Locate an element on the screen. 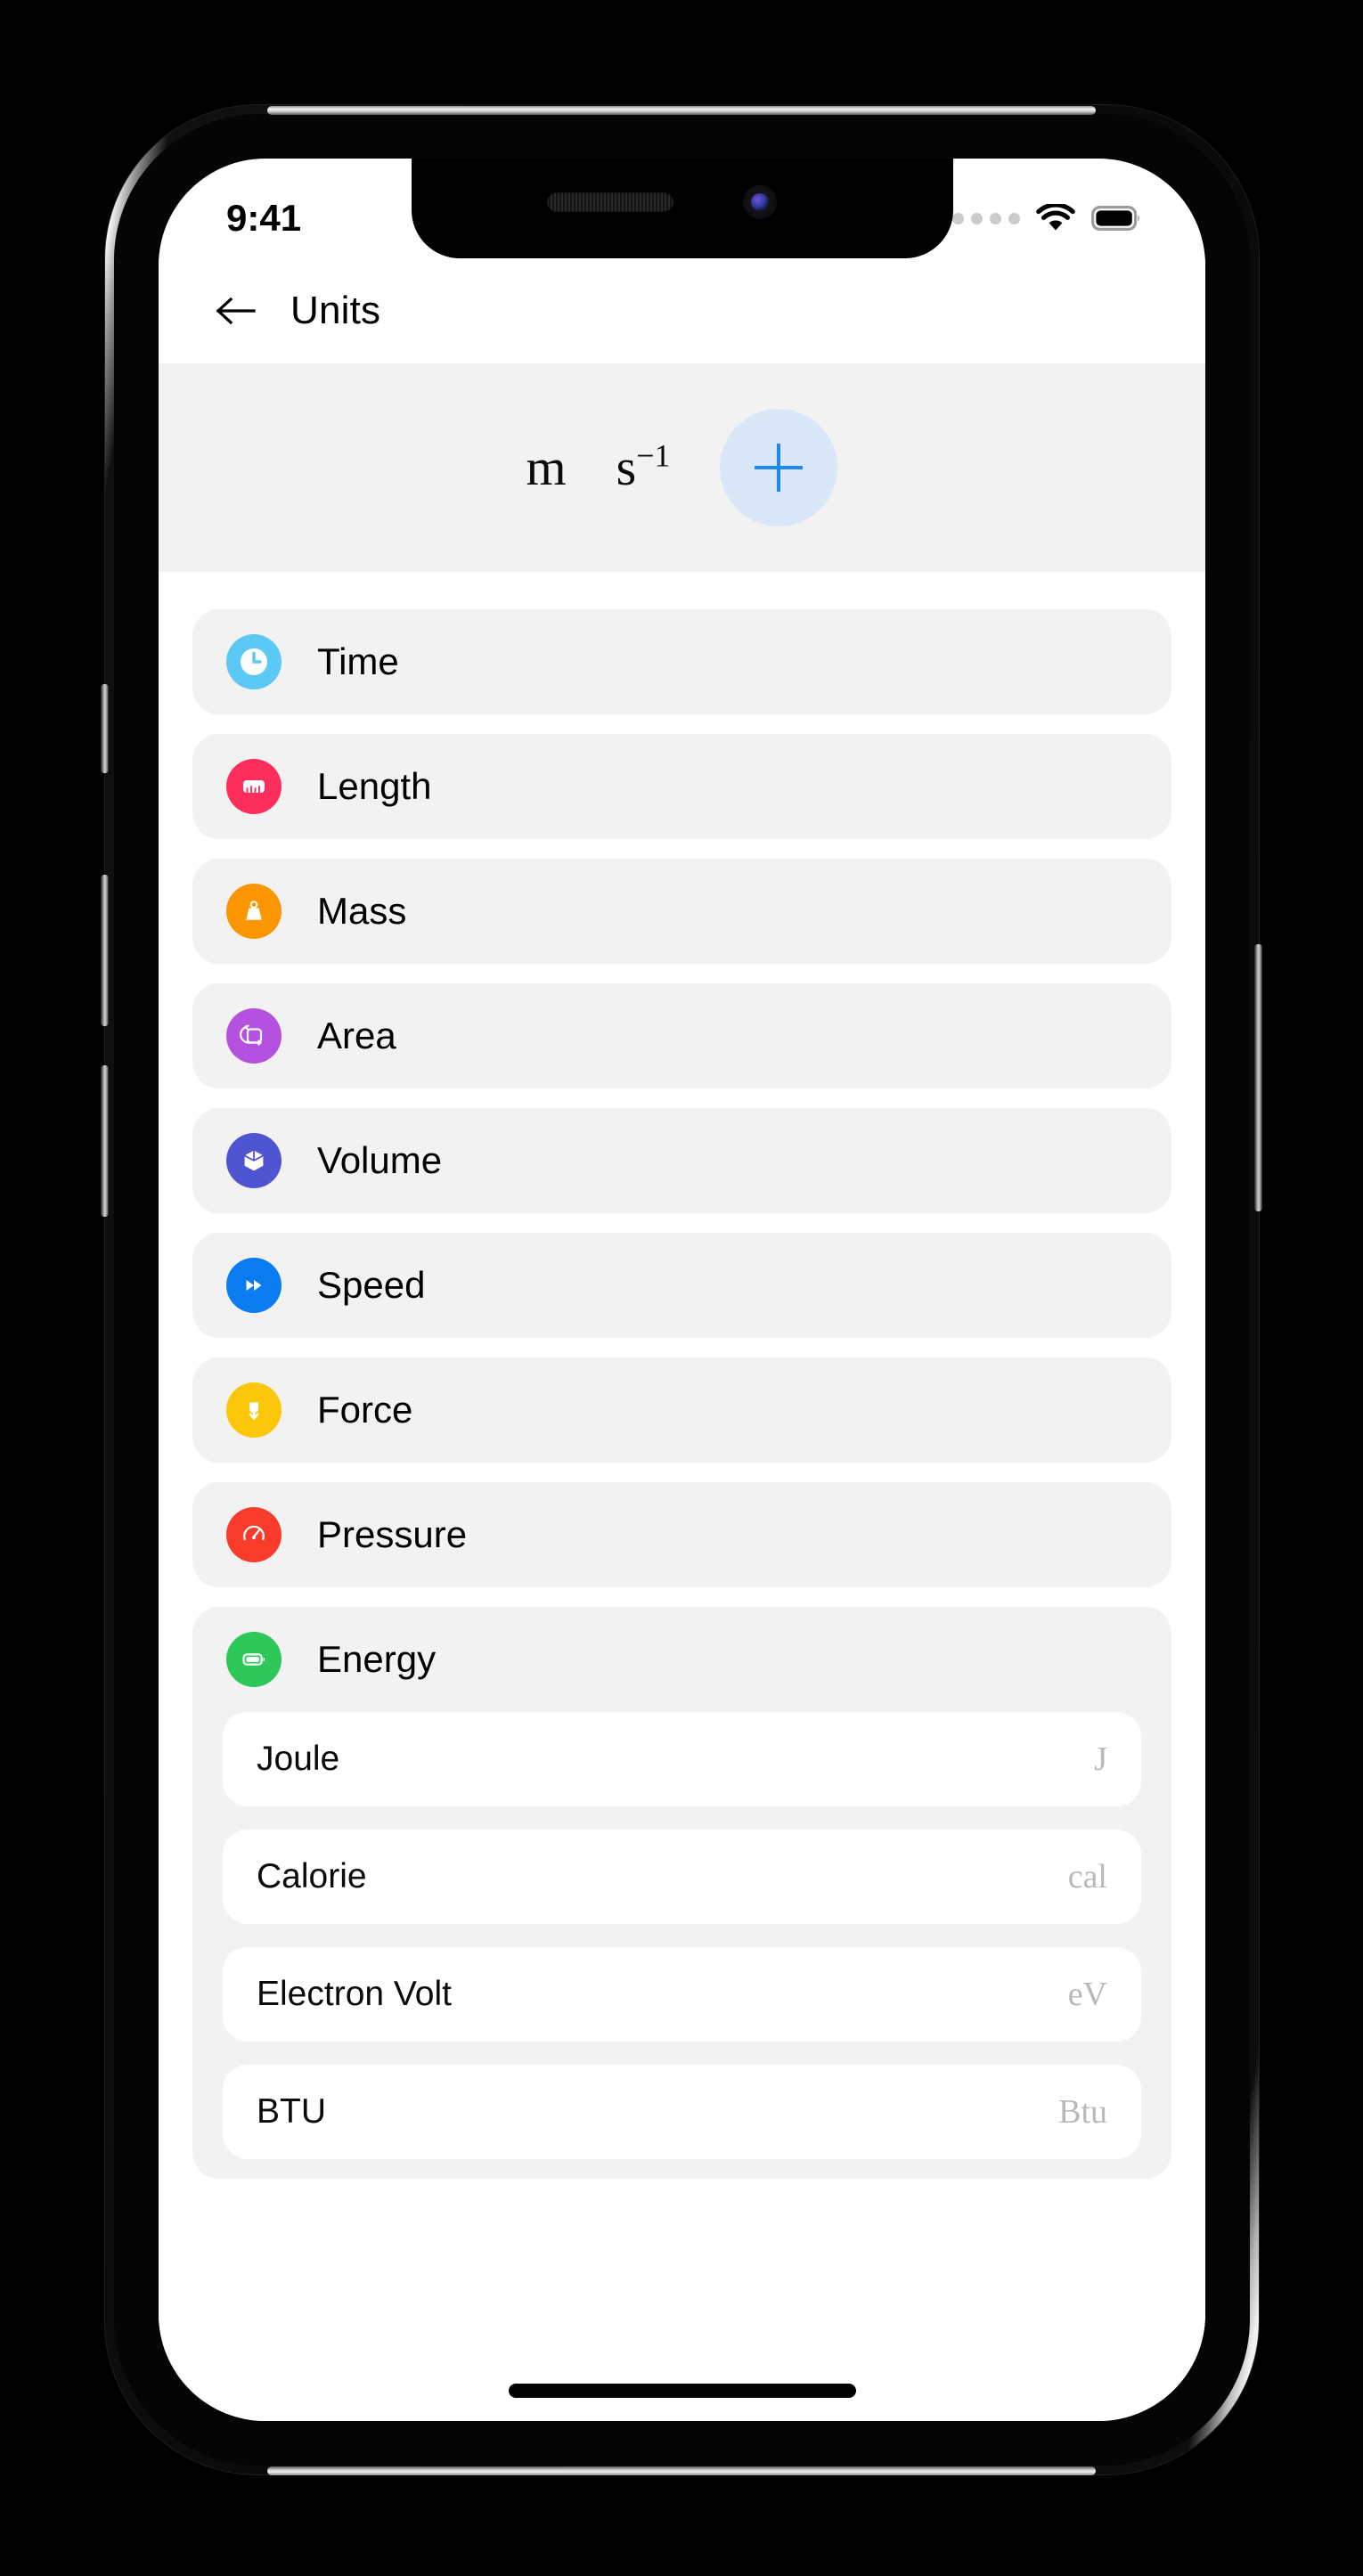 The image size is (1363, 2576). category-label: Volume is located at coordinates (380, 1160).